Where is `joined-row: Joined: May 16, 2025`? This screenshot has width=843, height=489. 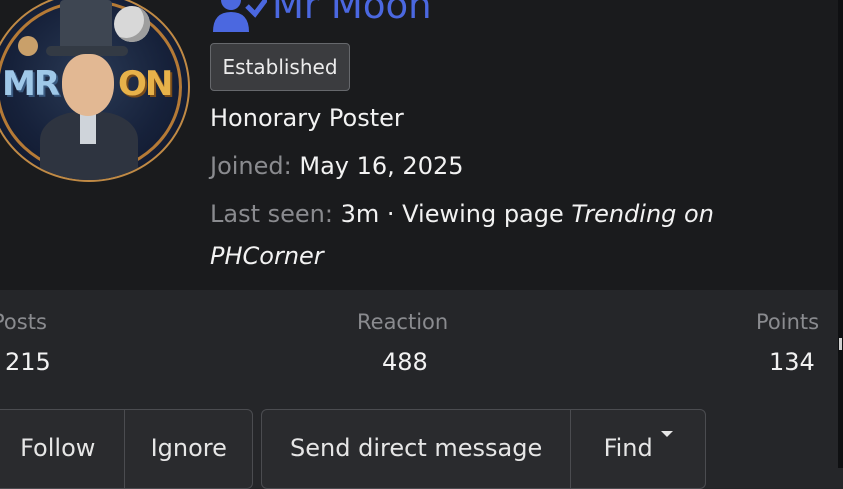
joined-row: Joined: May 16, 2025 is located at coordinates (337, 166).